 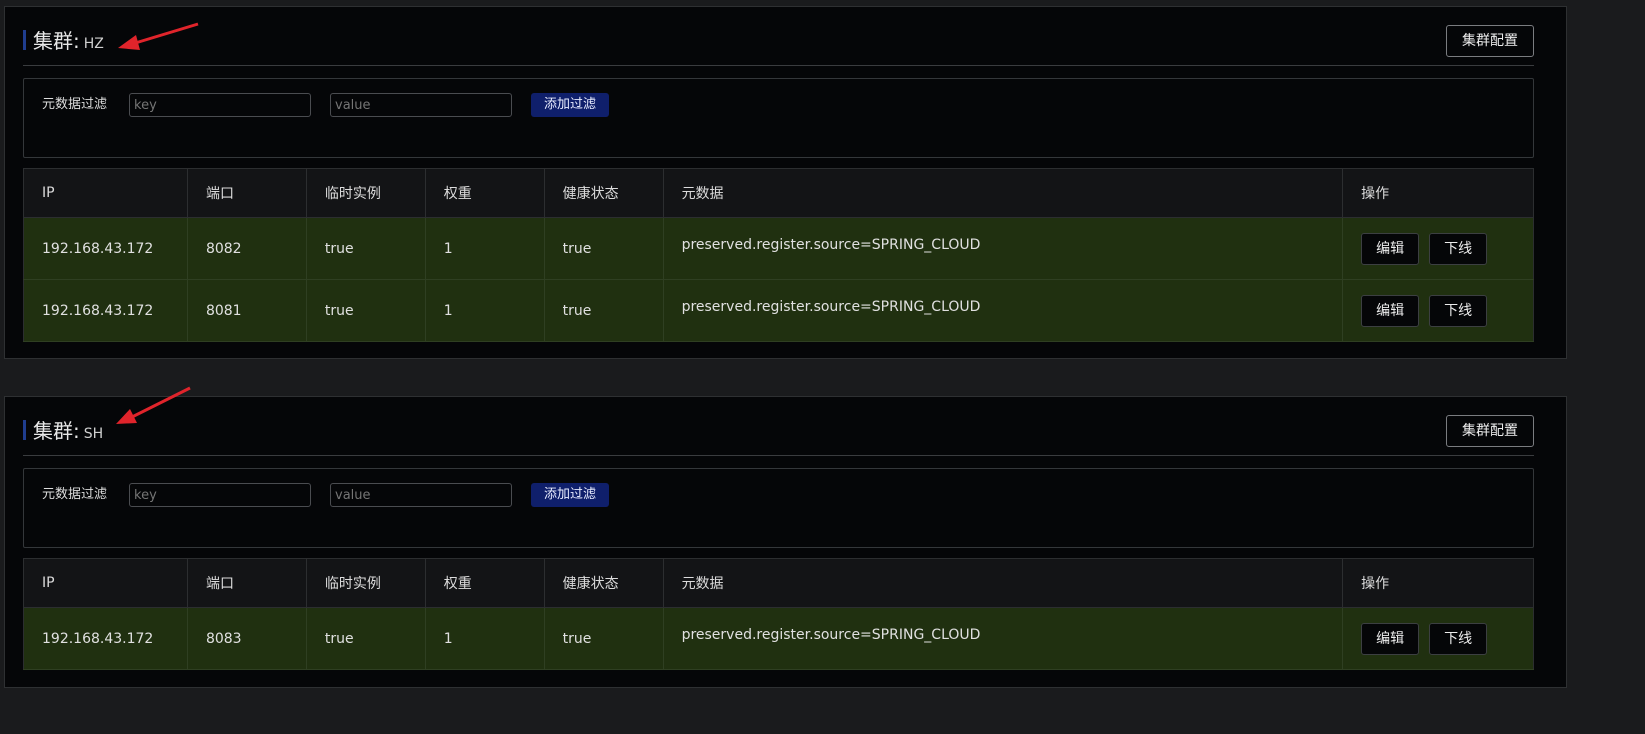 I want to click on cluster-title: 集群: SH, so click(x=68, y=432).